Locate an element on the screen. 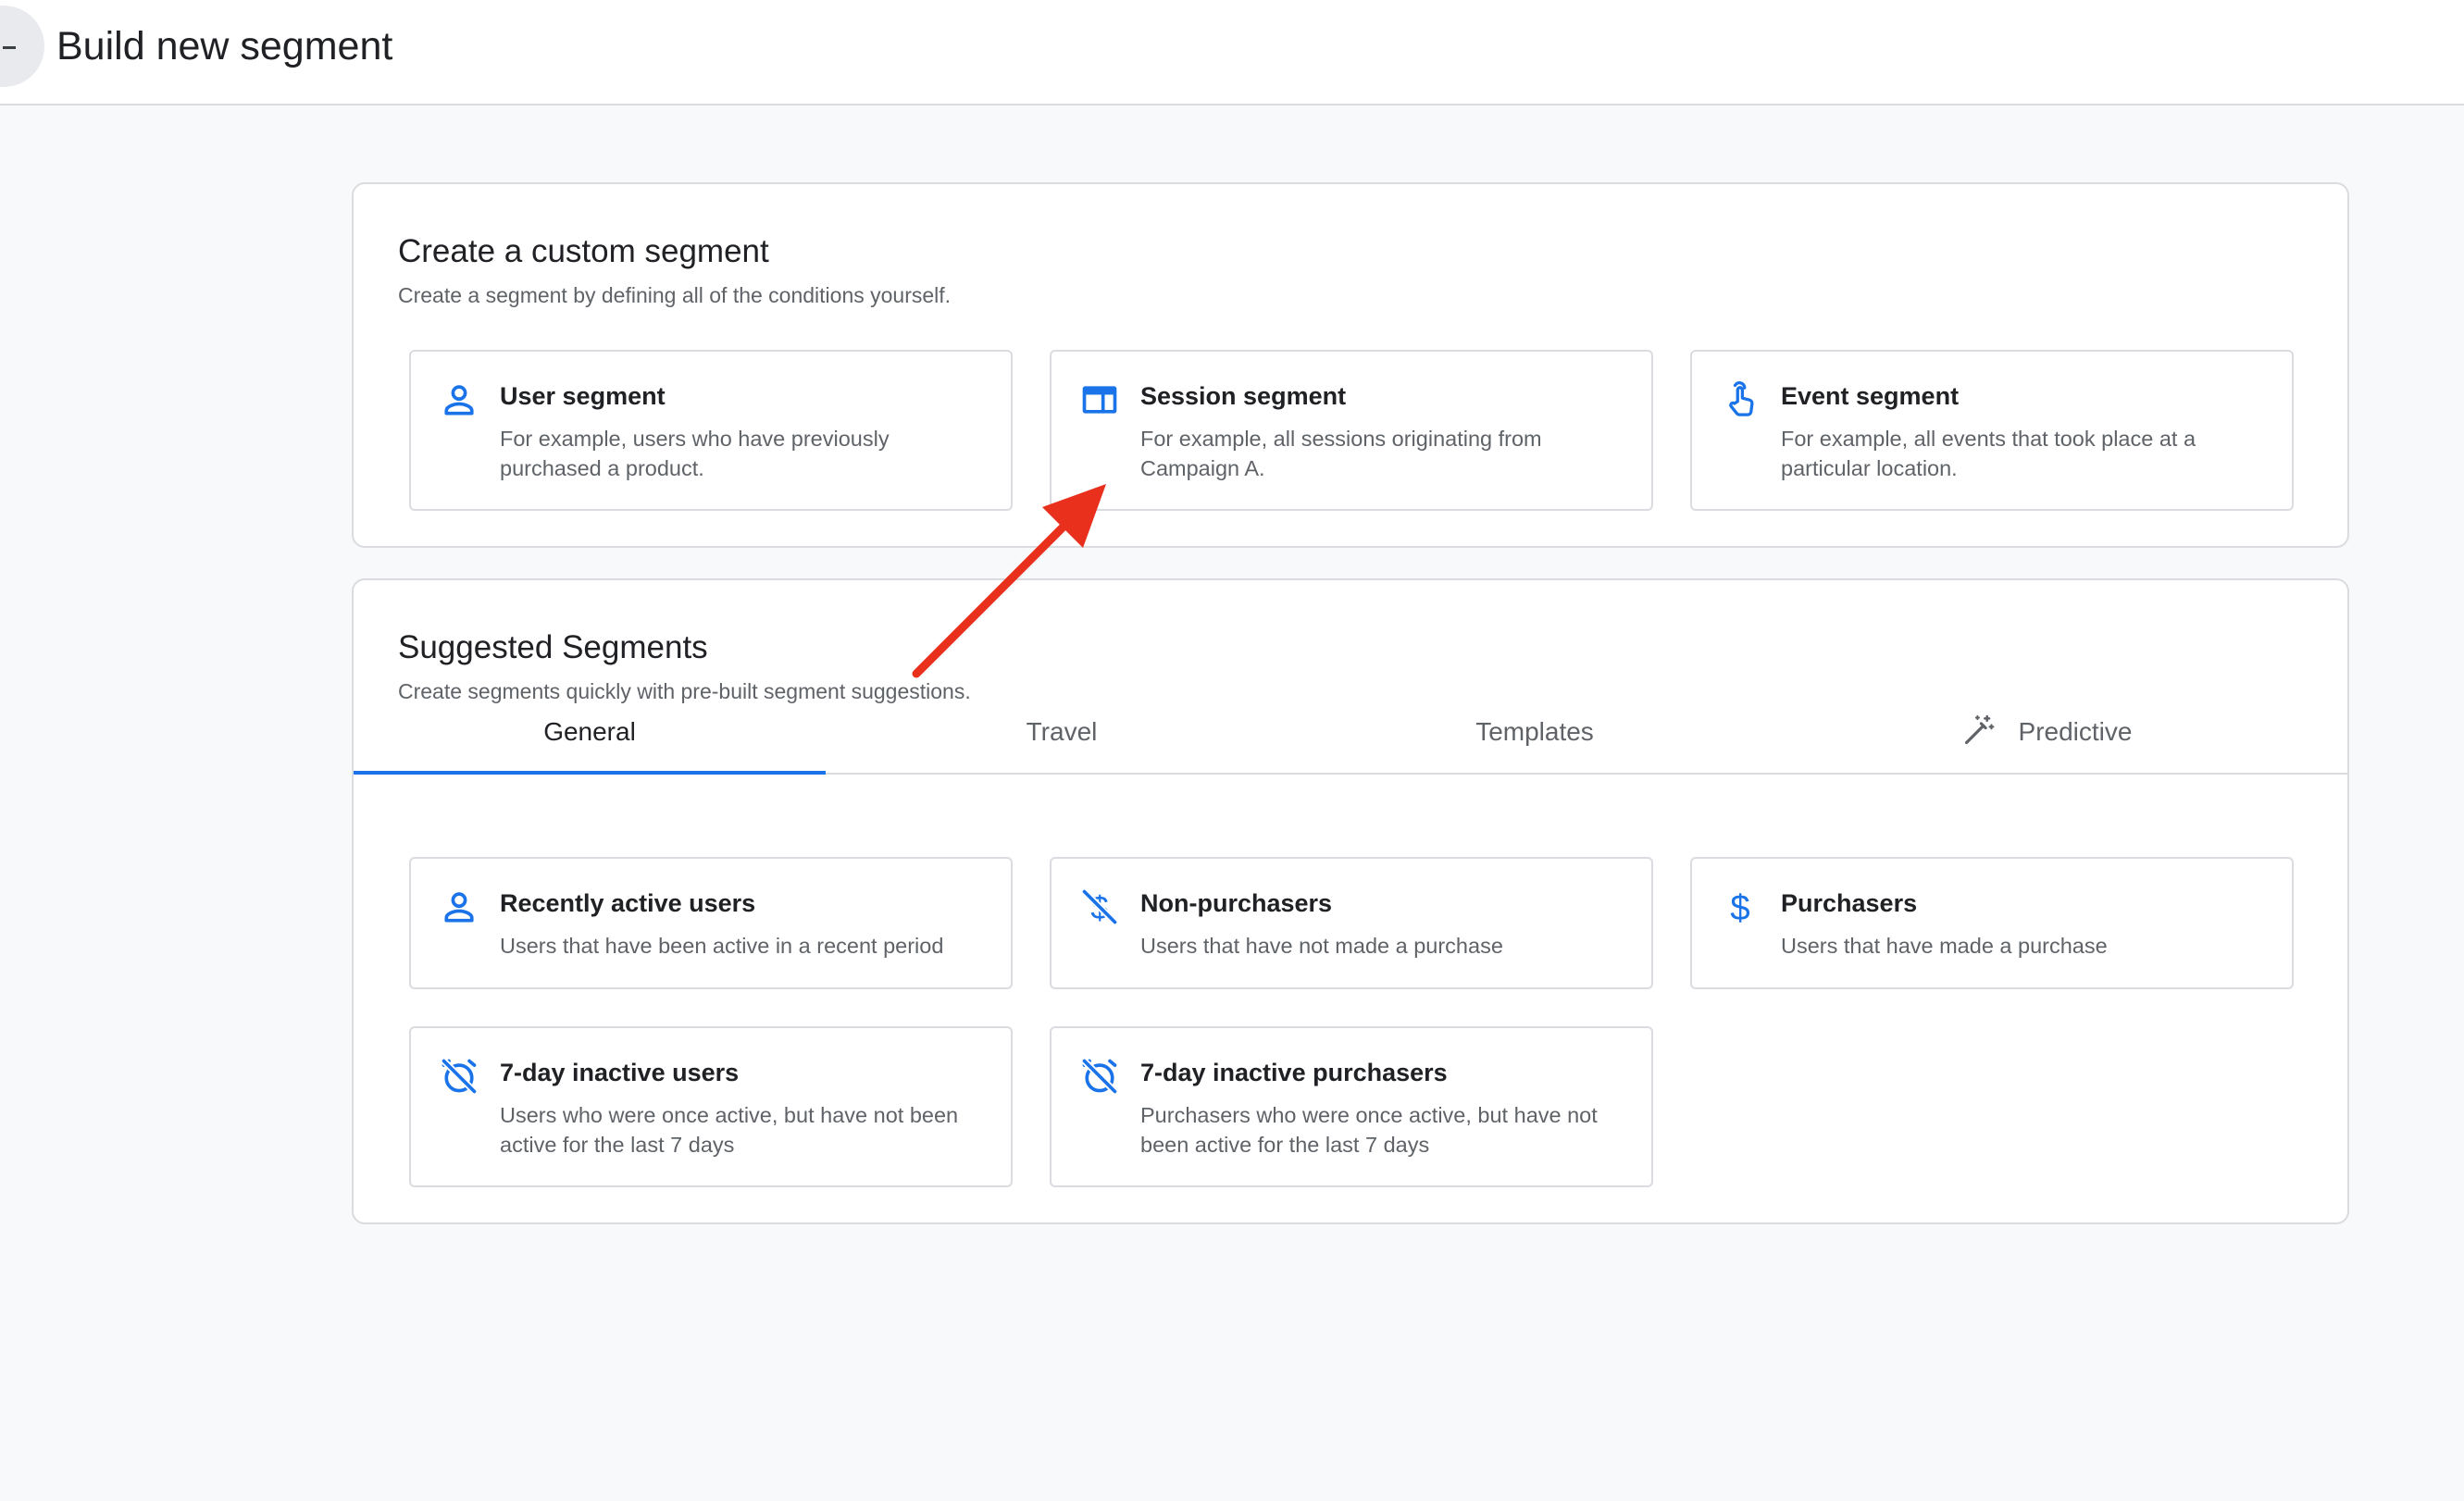 This screenshot has height=1501, width=2464. tile-title: 7-day inactive purchasers is located at coordinates (1294, 1072).